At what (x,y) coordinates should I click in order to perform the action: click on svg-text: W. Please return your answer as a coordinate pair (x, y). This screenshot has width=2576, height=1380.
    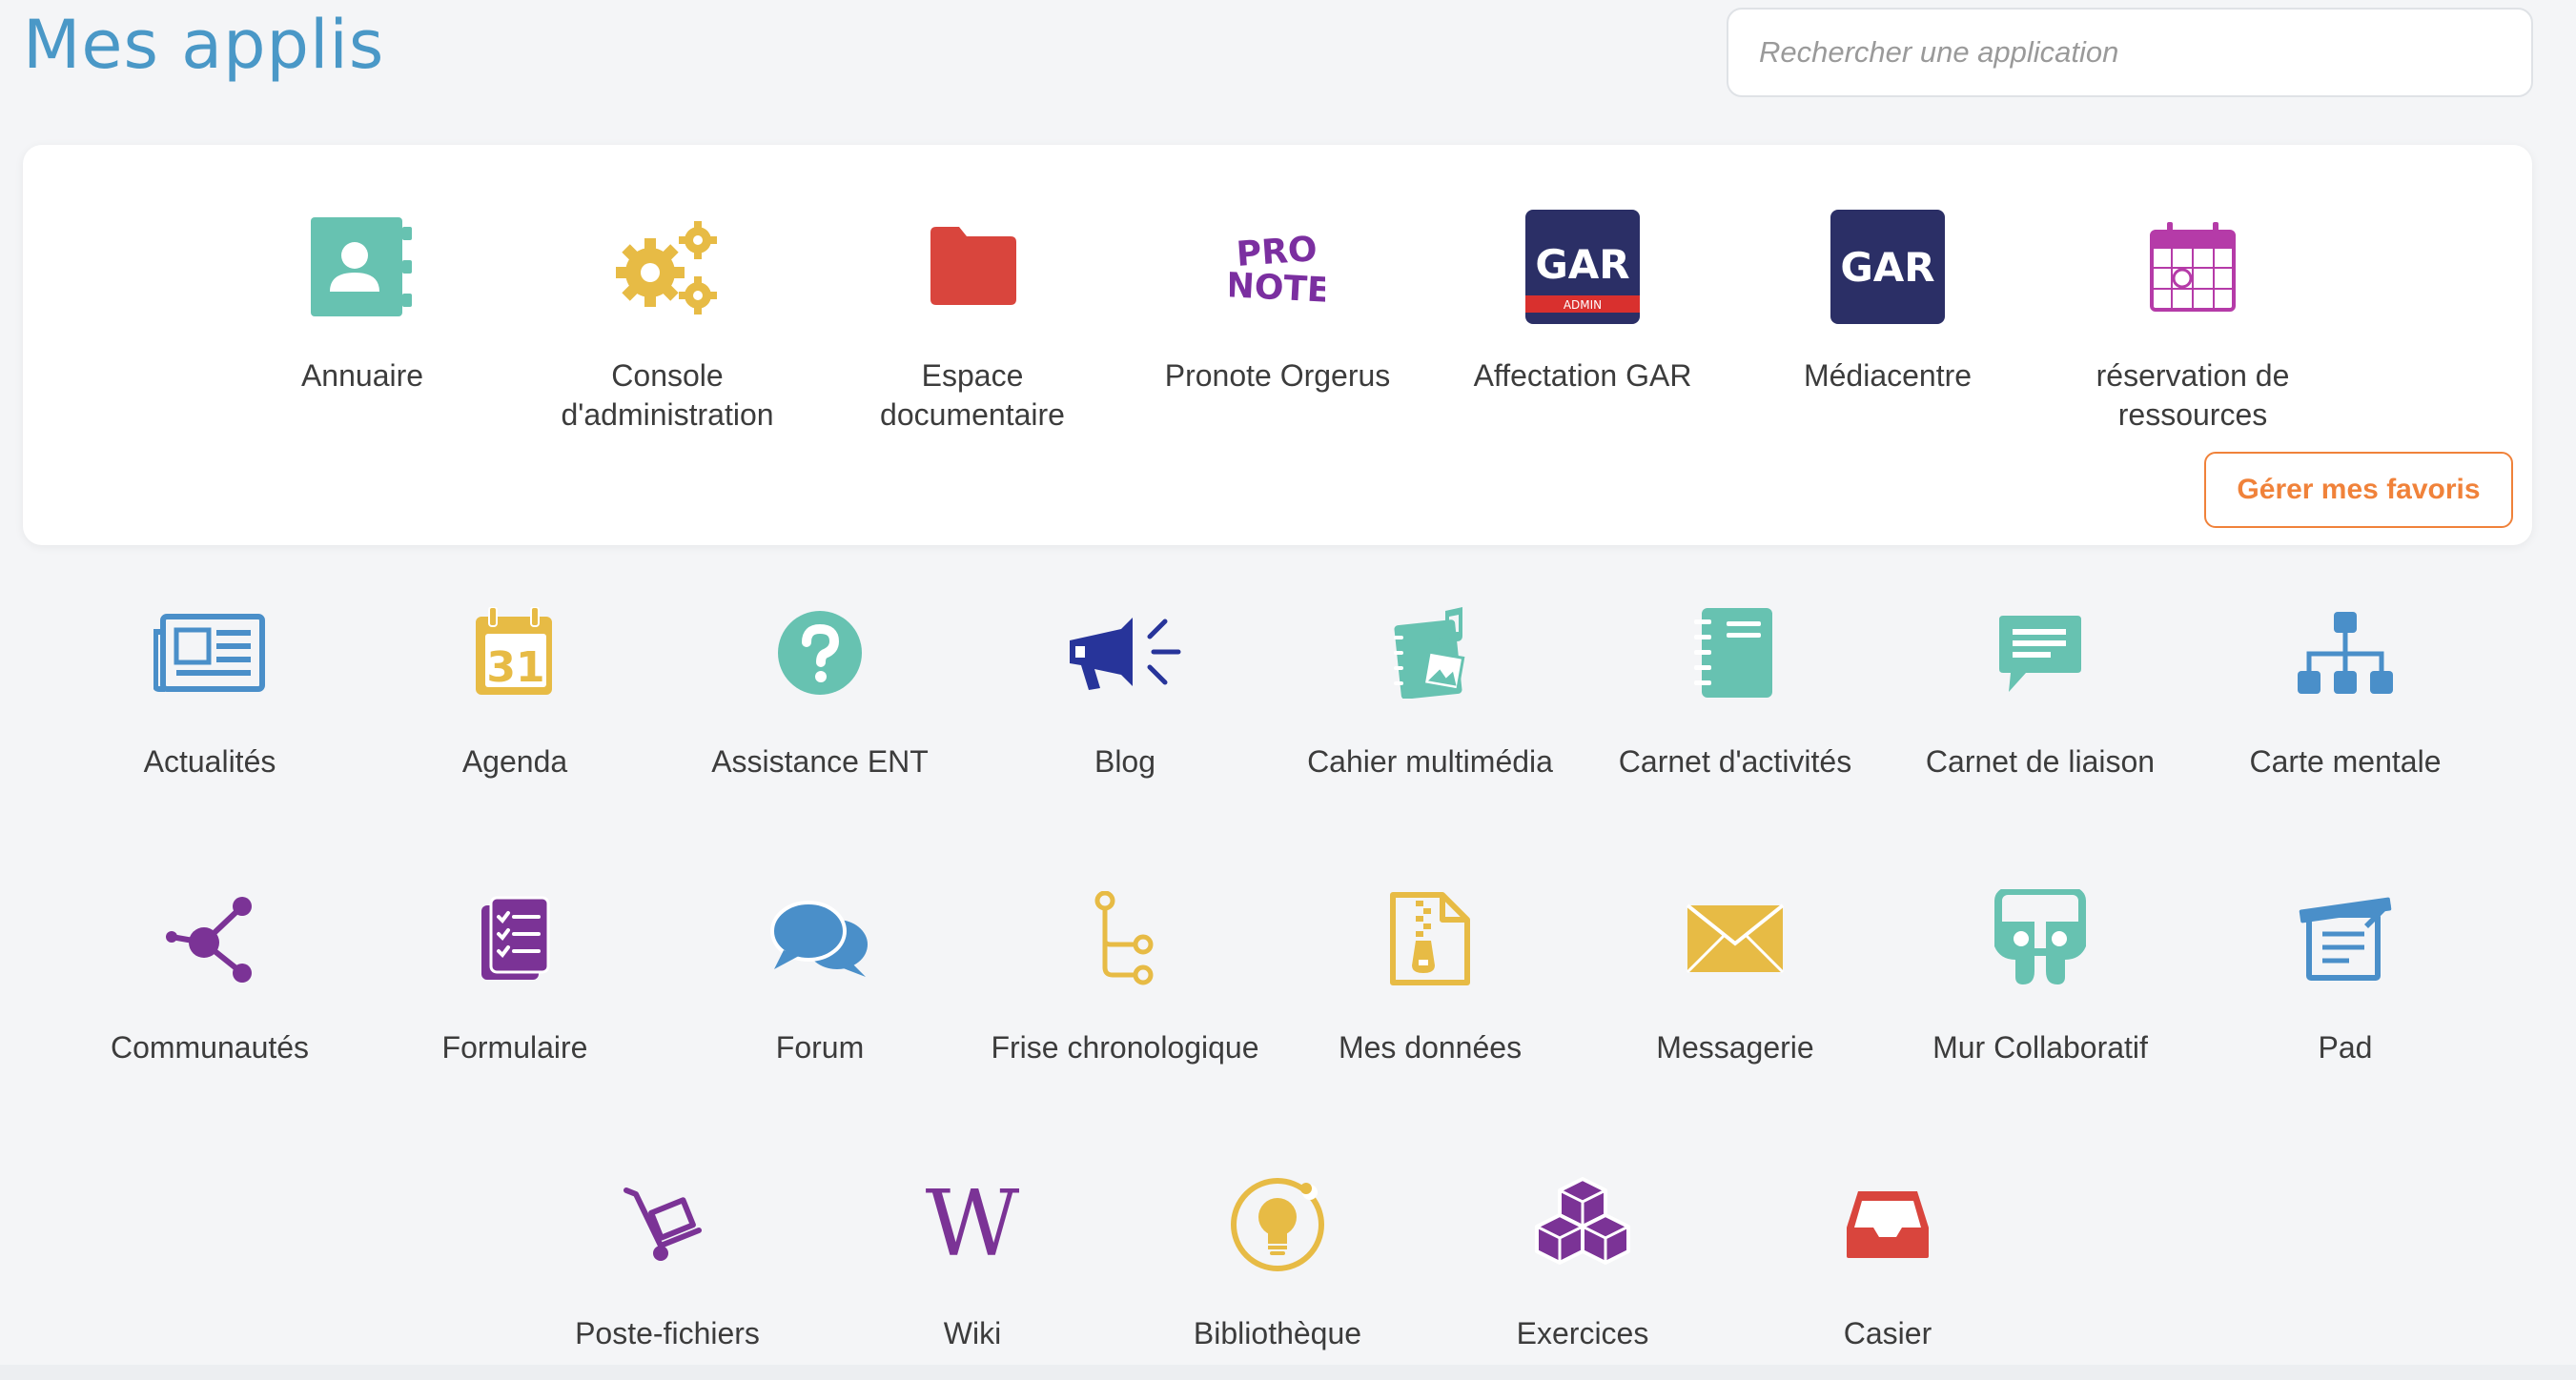
    Looking at the image, I should click on (973, 1224).